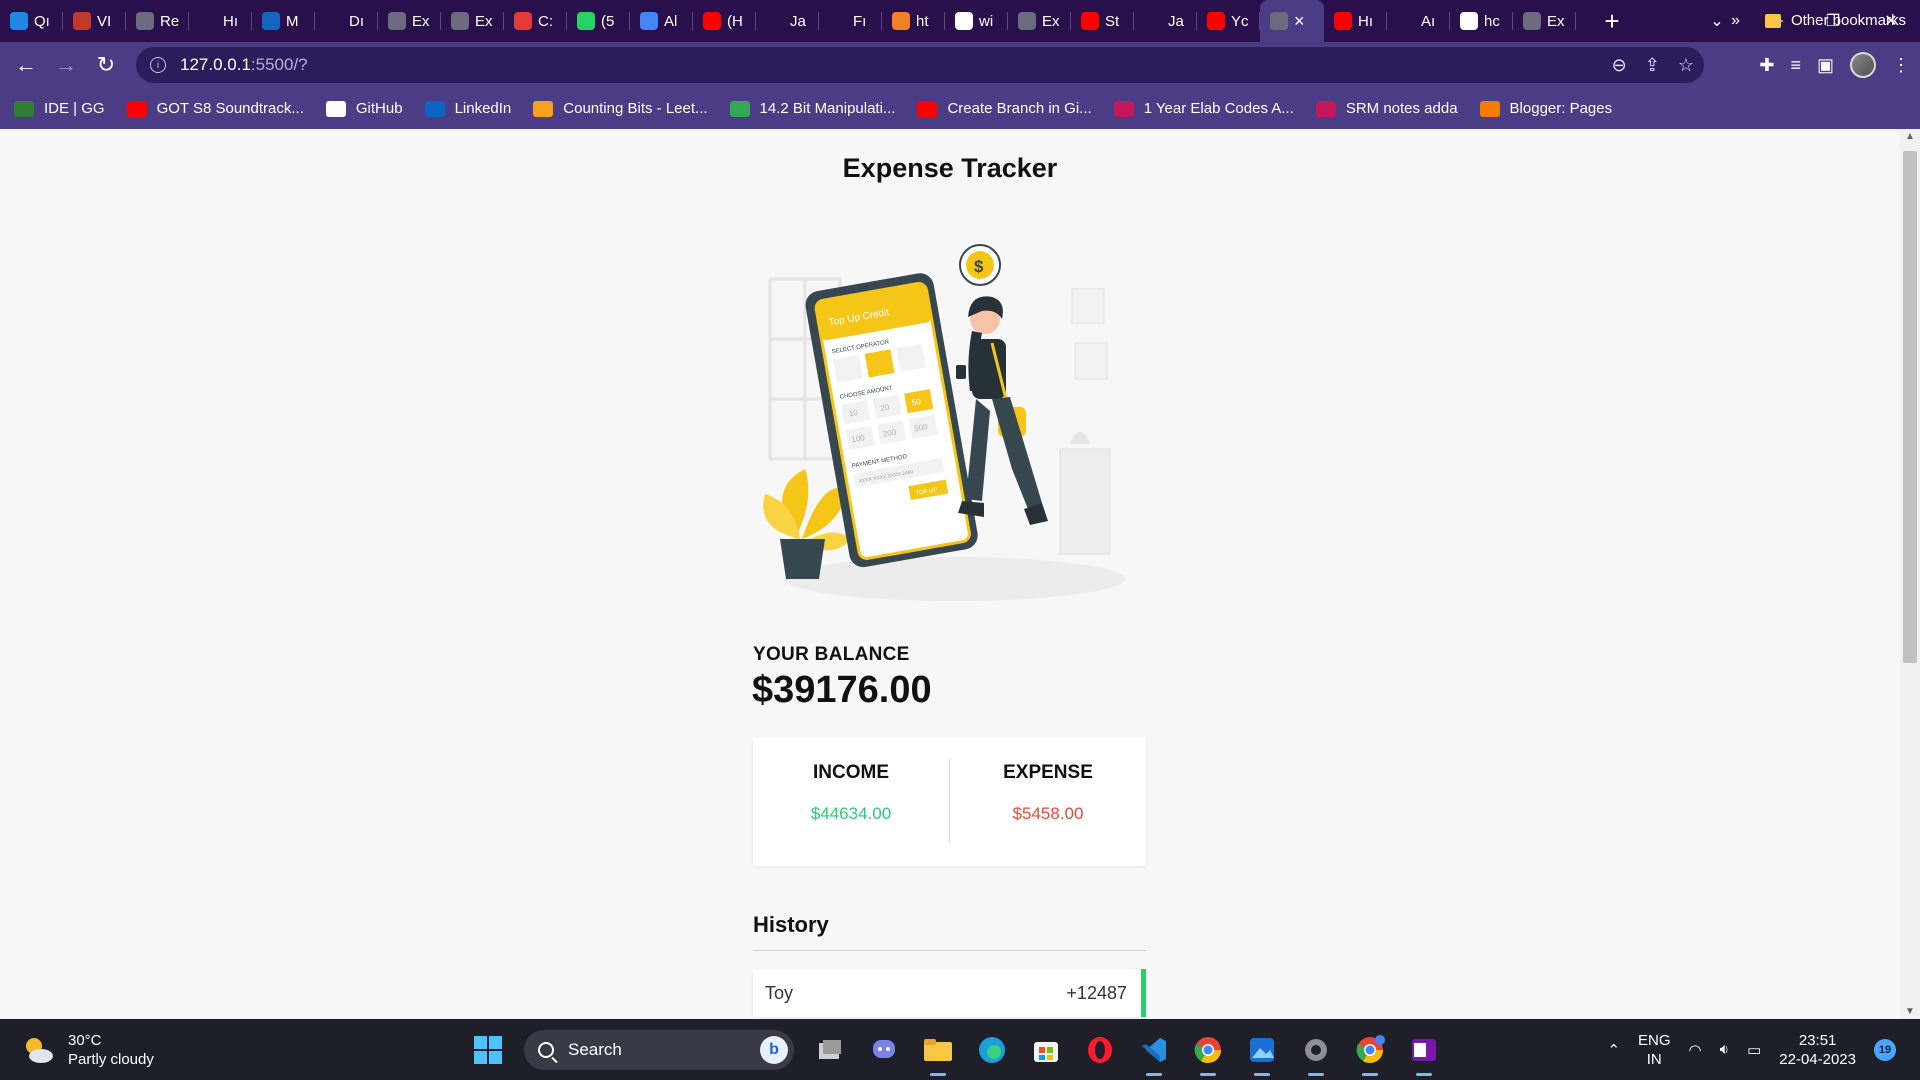 The height and width of the screenshot is (1080, 1920). Describe the element at coordinates (661, 21) in the screenshot. I see `browser-tab: Al` at that location.